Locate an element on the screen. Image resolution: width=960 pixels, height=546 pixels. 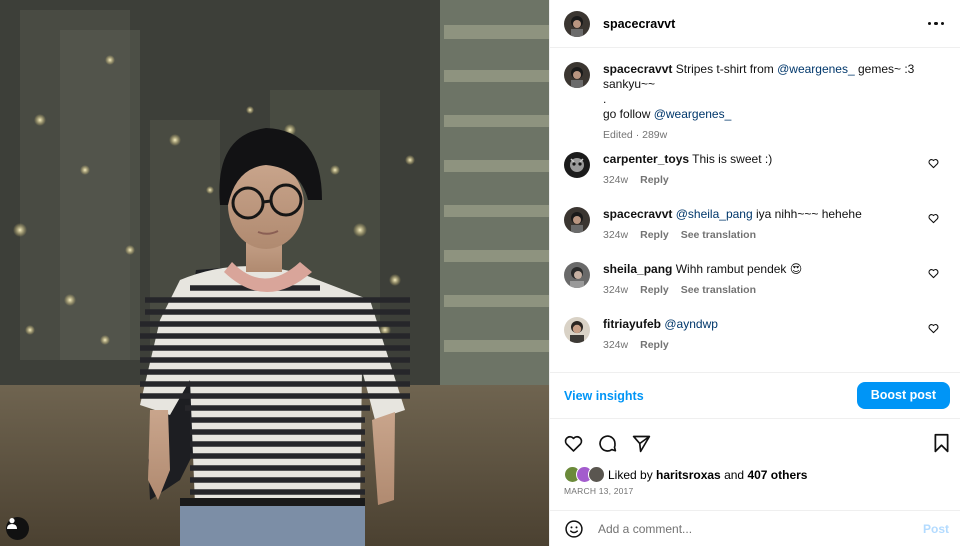
add-comment-bar: Post is located at coordinates (755, 528).